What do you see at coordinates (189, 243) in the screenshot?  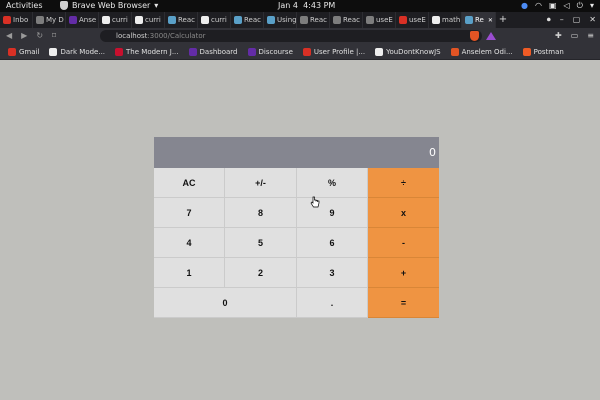 I see `digit-4-button: 4` at bounding box center [189, 243].